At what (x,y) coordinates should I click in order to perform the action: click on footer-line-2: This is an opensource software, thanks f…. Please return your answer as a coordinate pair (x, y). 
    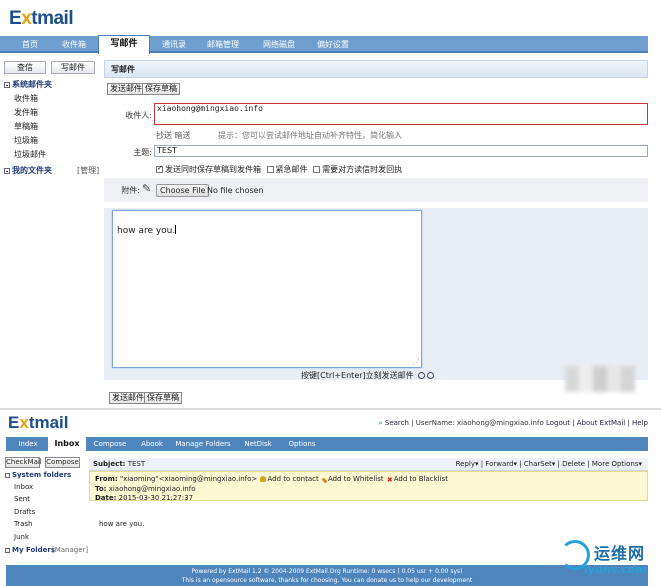
    Looking at the image, I should click on (327, 580).